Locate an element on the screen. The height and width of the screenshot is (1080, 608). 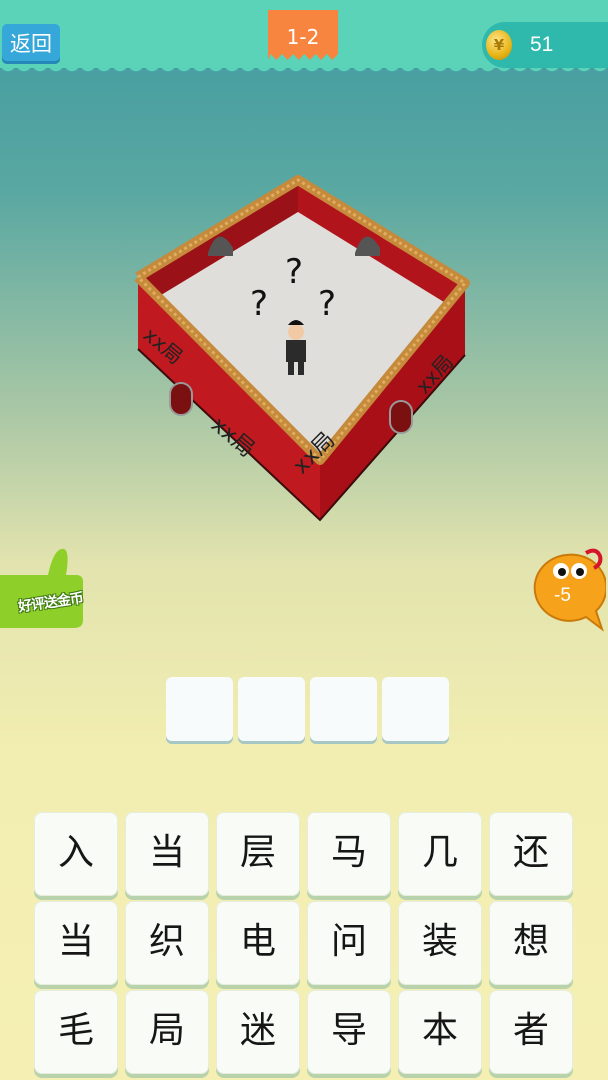
char-key: 还 is located at coordinates (531, 854).